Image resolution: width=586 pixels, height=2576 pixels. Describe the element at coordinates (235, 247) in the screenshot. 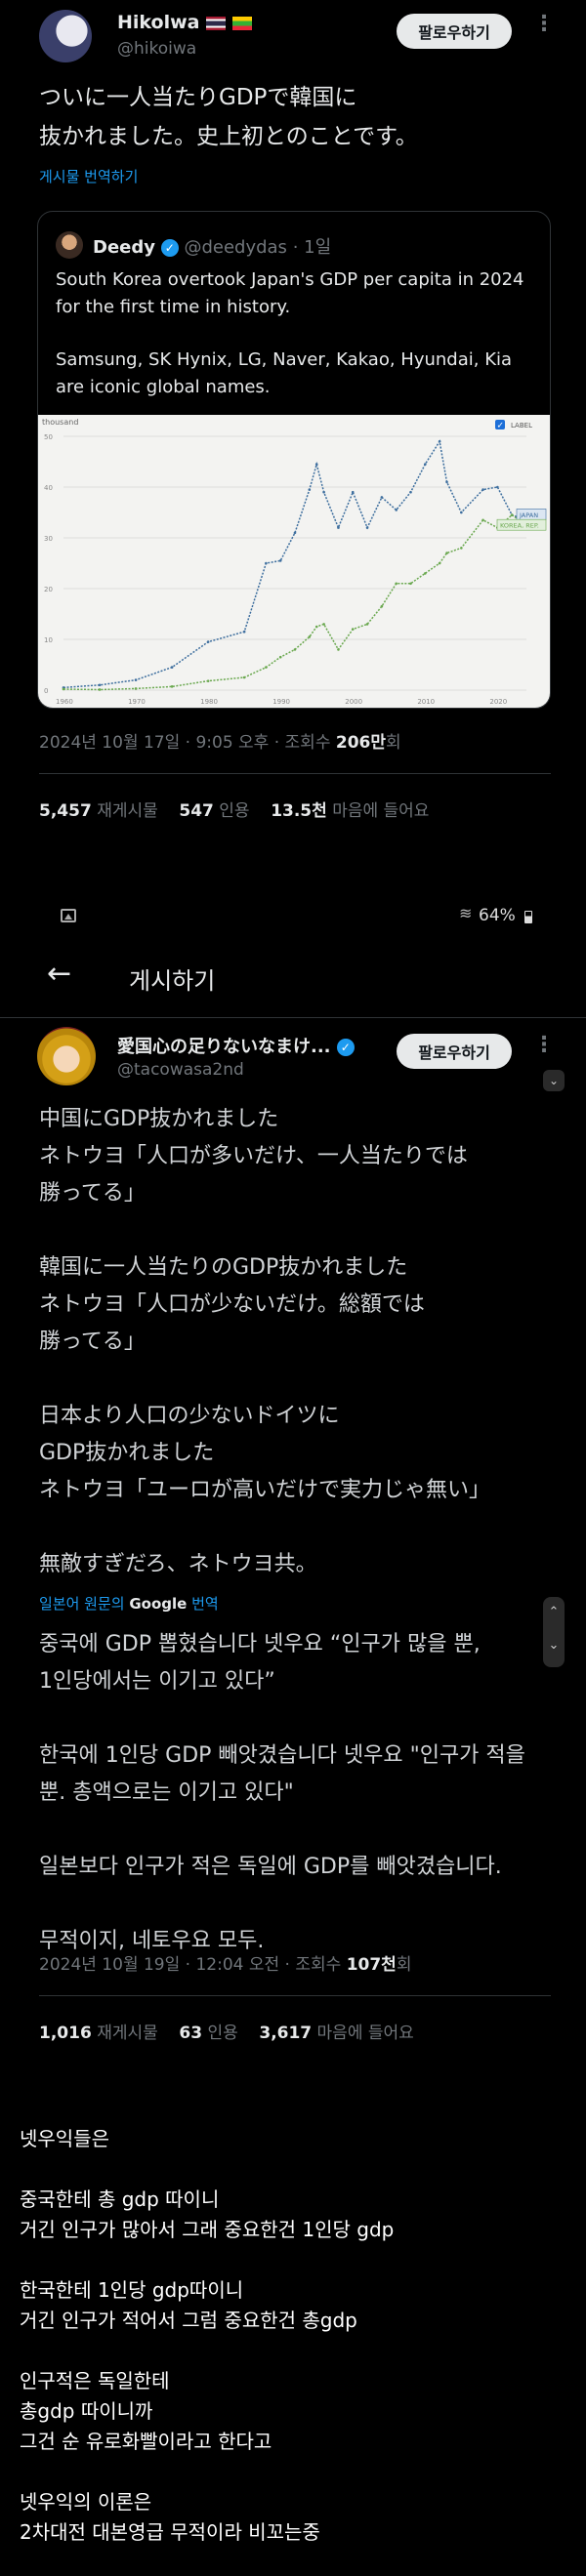

I see `quote-handle: @deedydas` at that location.